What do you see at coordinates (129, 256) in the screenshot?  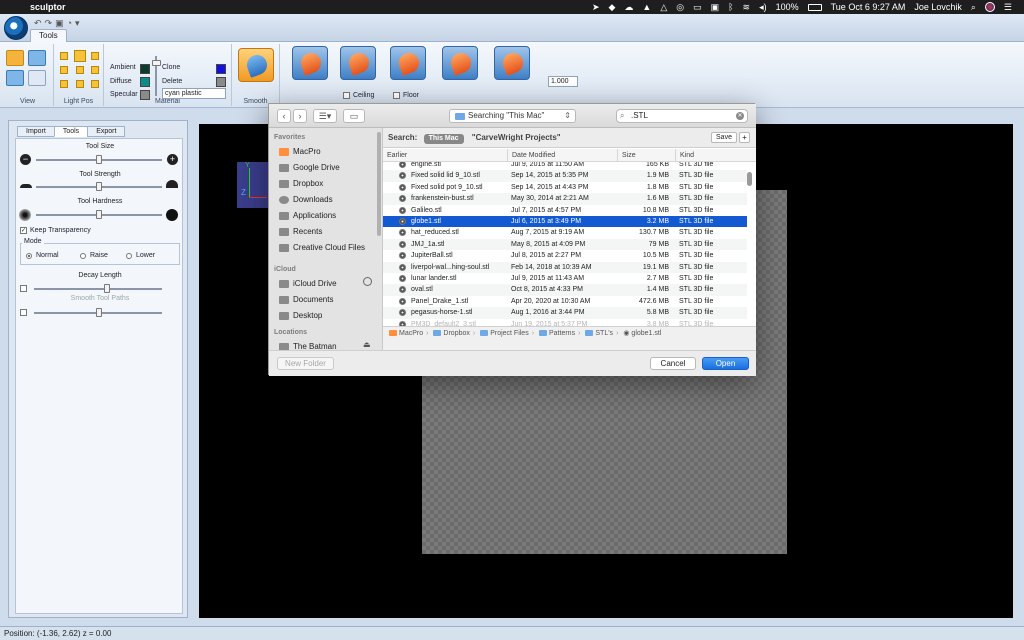 I see `mode-lower-radio` at bounding box center [129, 256].